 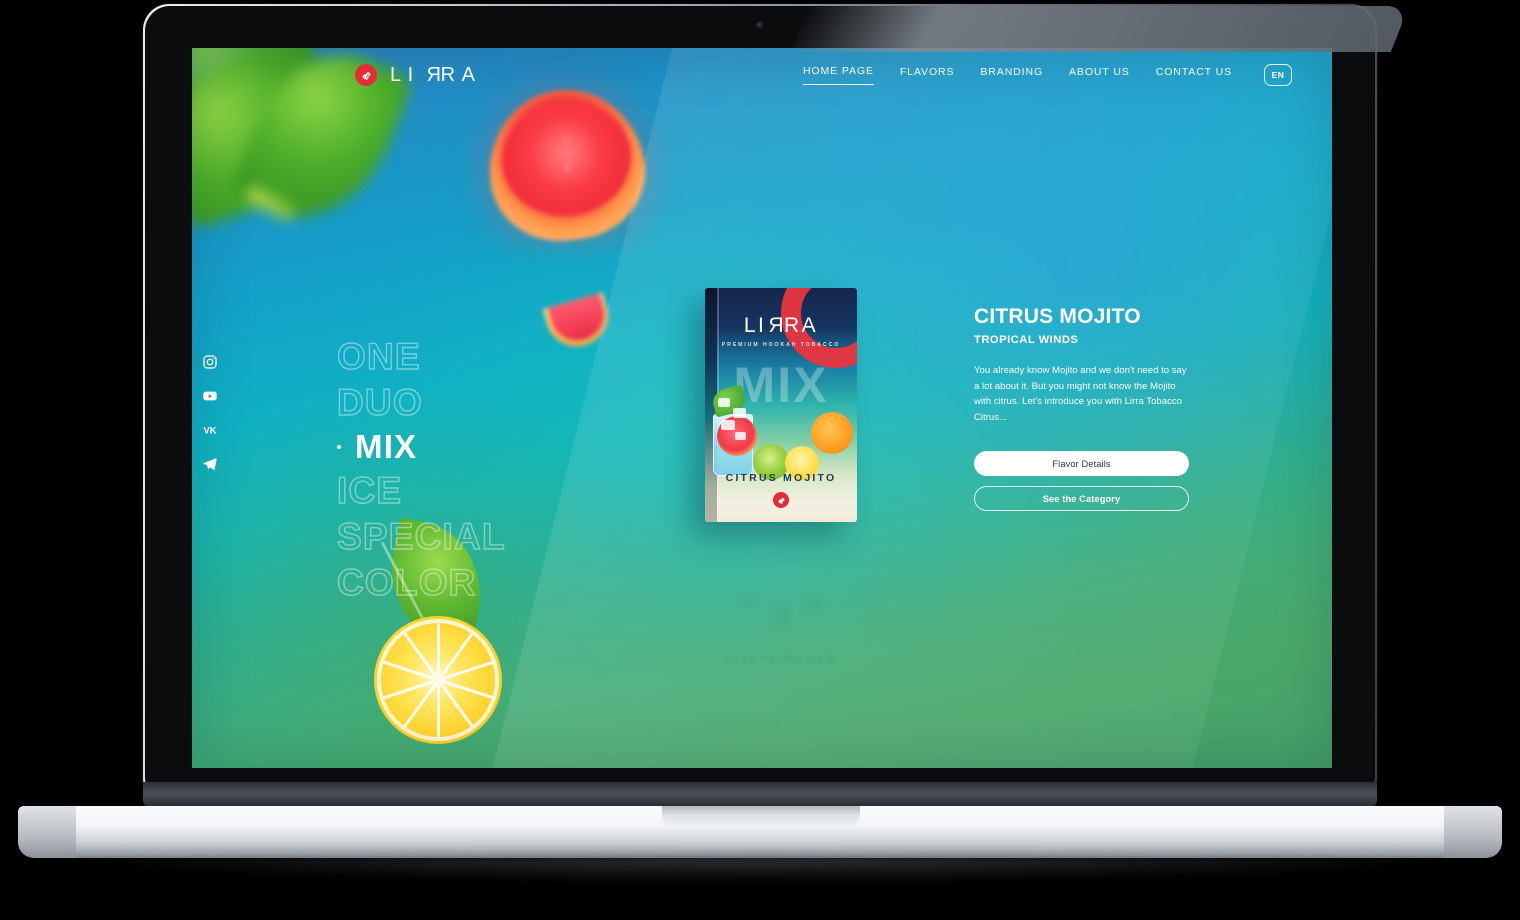 What do you see at coordinates (210, 464) in the screenshot?
I see `telegram-icon` at bounding box center [210, 464].